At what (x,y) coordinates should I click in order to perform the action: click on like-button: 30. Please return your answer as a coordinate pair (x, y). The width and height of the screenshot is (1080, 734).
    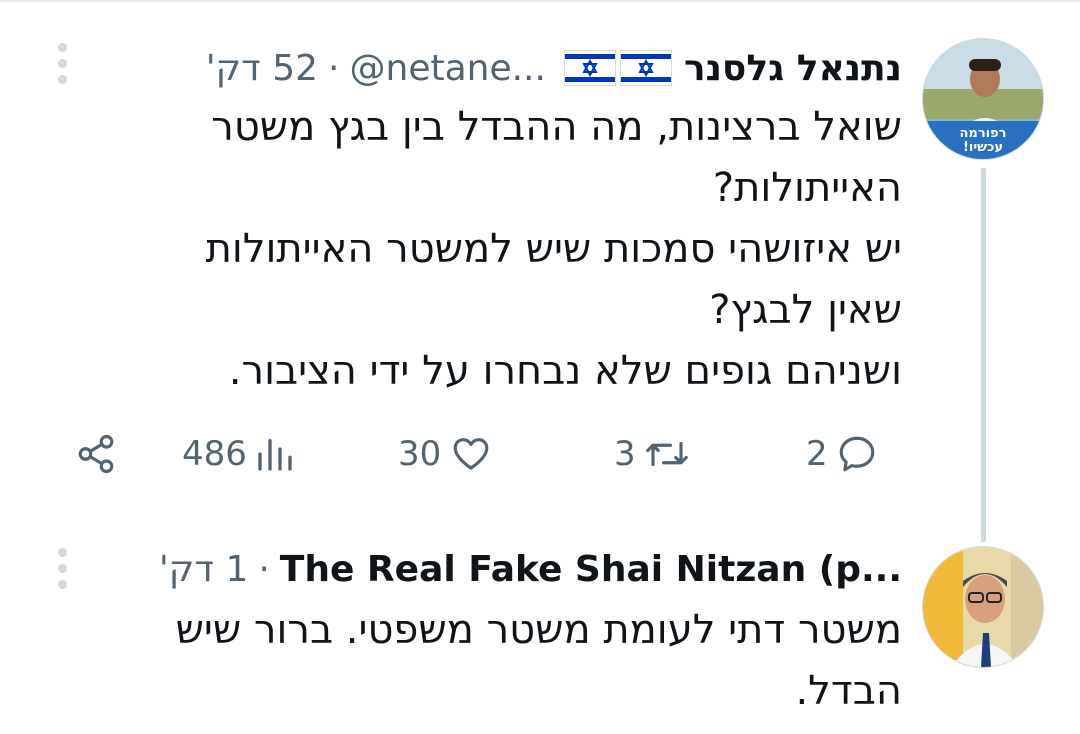
    Looking at the image, I should click on (445, 454).